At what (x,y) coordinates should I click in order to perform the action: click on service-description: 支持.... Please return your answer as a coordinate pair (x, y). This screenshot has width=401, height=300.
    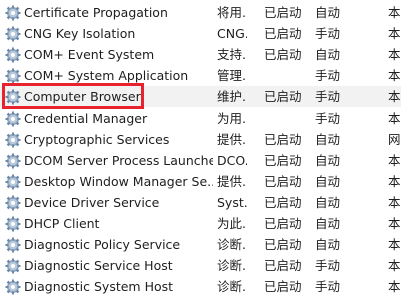
    Looking at the image, I should click on (232, 55).